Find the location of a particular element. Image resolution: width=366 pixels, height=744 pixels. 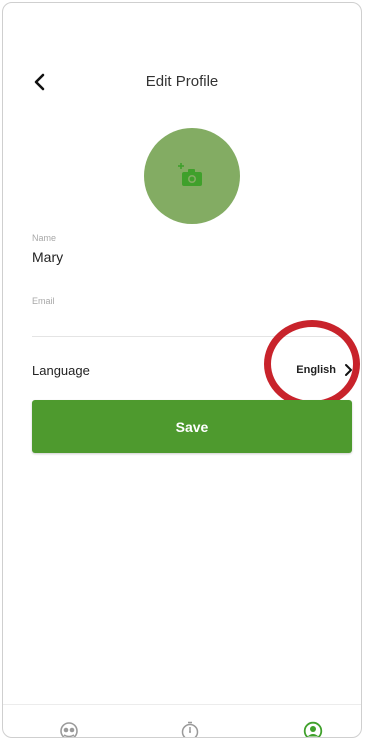

profile-icon is located at coordinates (313, 729).